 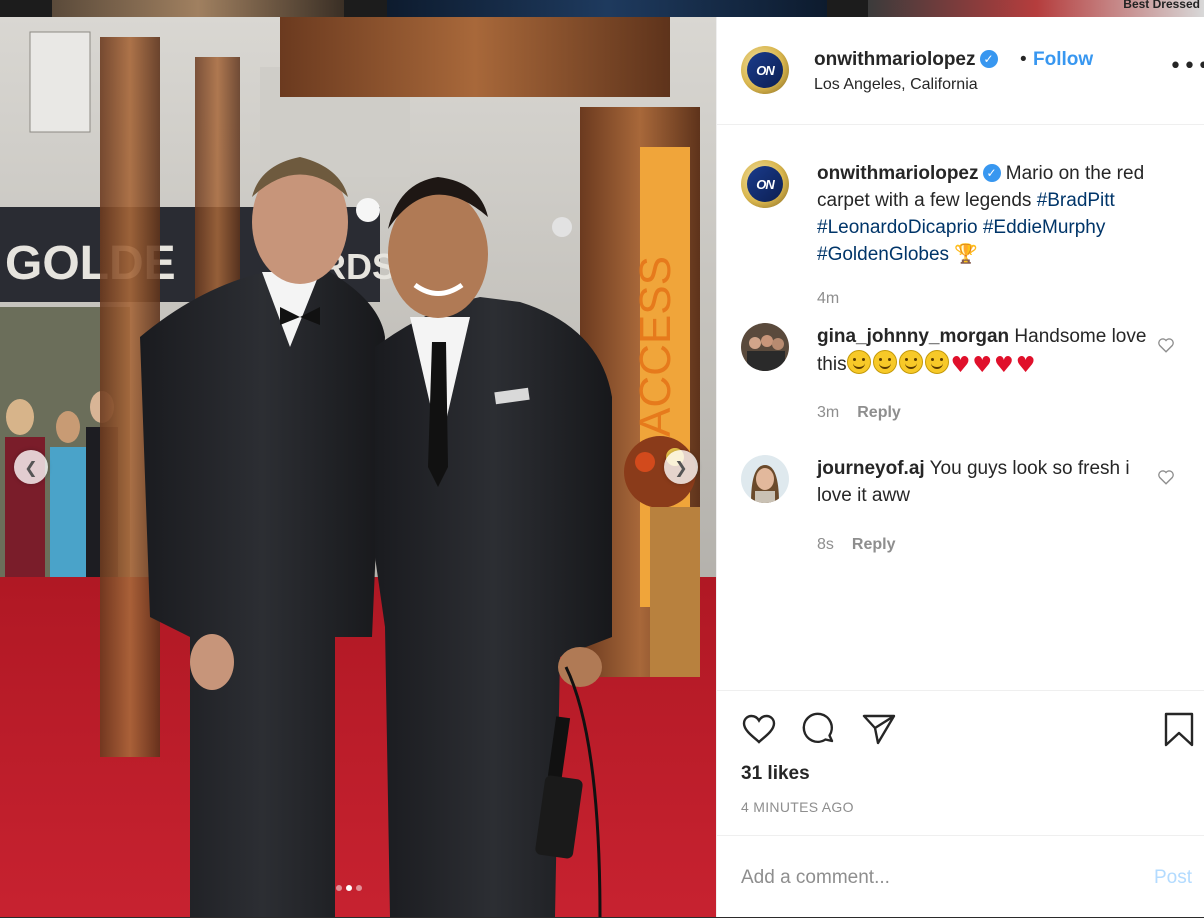 I want to click on comment-meta: 8s Reply, so click(x=856, y=545).